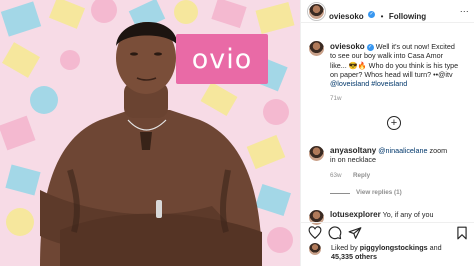 This screenshot has height=266, width=474. What do you see at coordinates (462, 233) in the screenshot?
I see `bookmark-icon` at bounding box center [462, 233].